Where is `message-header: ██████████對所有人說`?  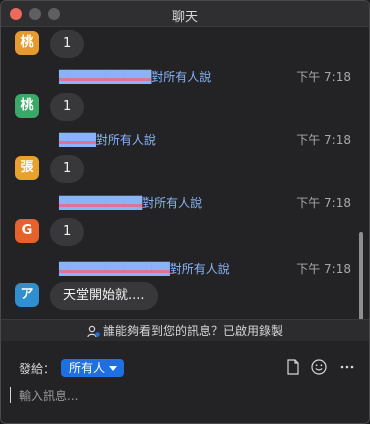 message-header: ██████████對所有人說 is located at coordinates (135, 77).